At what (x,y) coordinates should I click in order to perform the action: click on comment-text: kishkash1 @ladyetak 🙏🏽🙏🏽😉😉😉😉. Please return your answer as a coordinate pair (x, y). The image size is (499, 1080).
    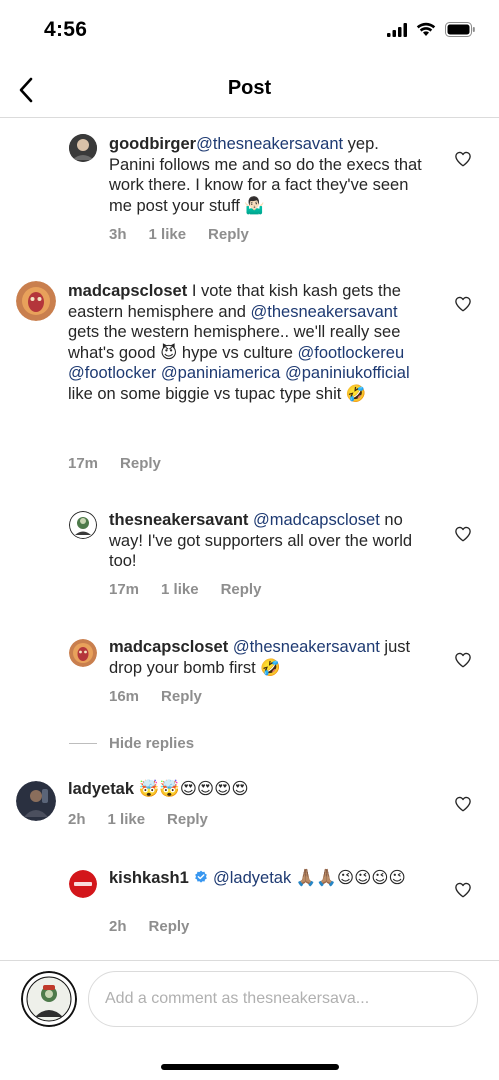
    Looking at the image, I should click on (269, 878).